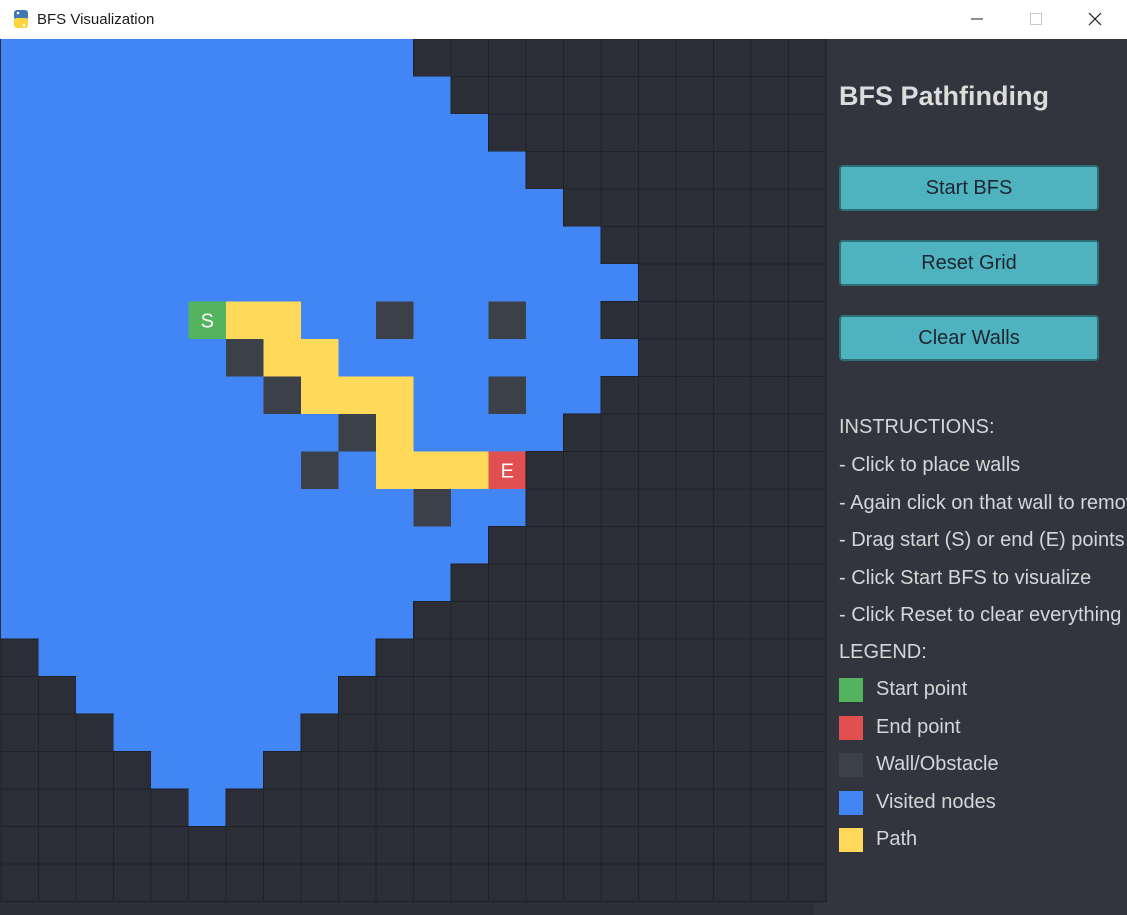  I want to click on path-cell, so click(395, 470).